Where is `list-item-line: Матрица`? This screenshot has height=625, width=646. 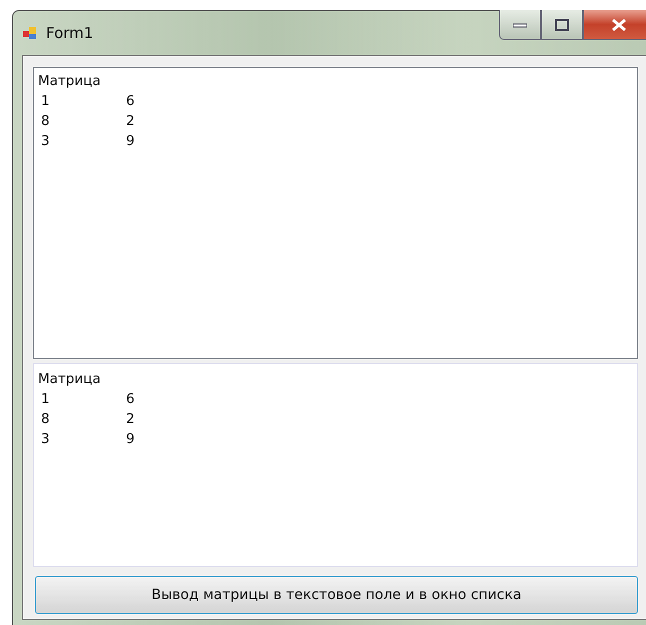
list-item-line: Матрица is located at coordinates (70, 379).